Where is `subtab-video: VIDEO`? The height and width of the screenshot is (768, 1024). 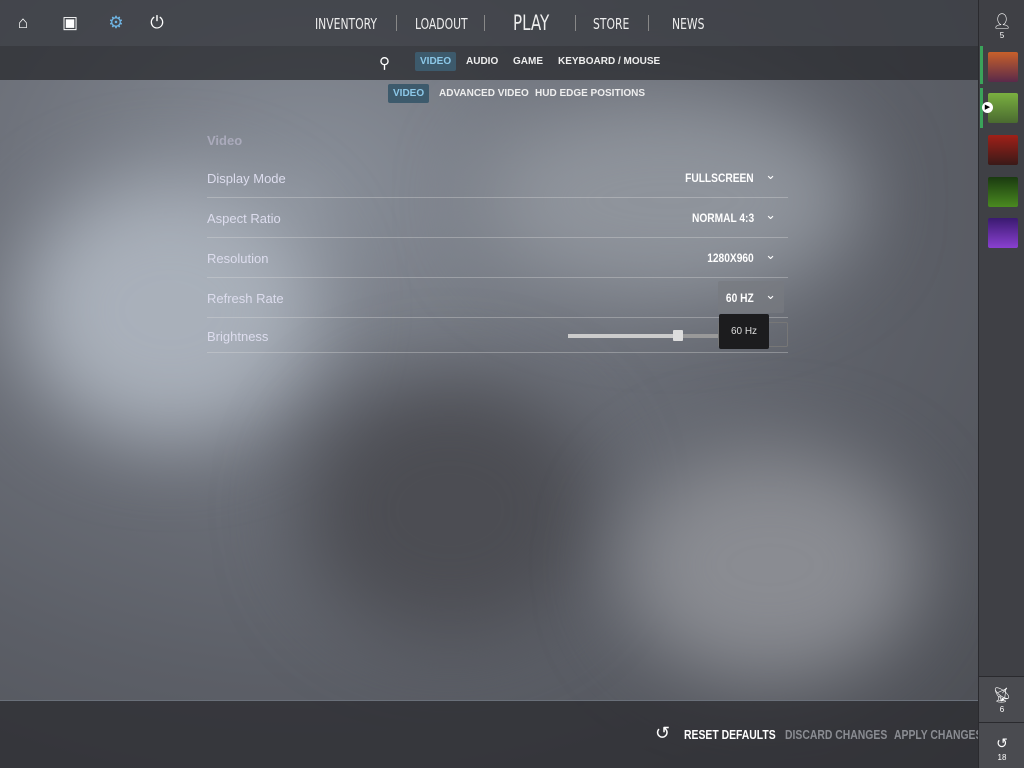
subtab-video: VIDEO is located at coordinates (409, 93).